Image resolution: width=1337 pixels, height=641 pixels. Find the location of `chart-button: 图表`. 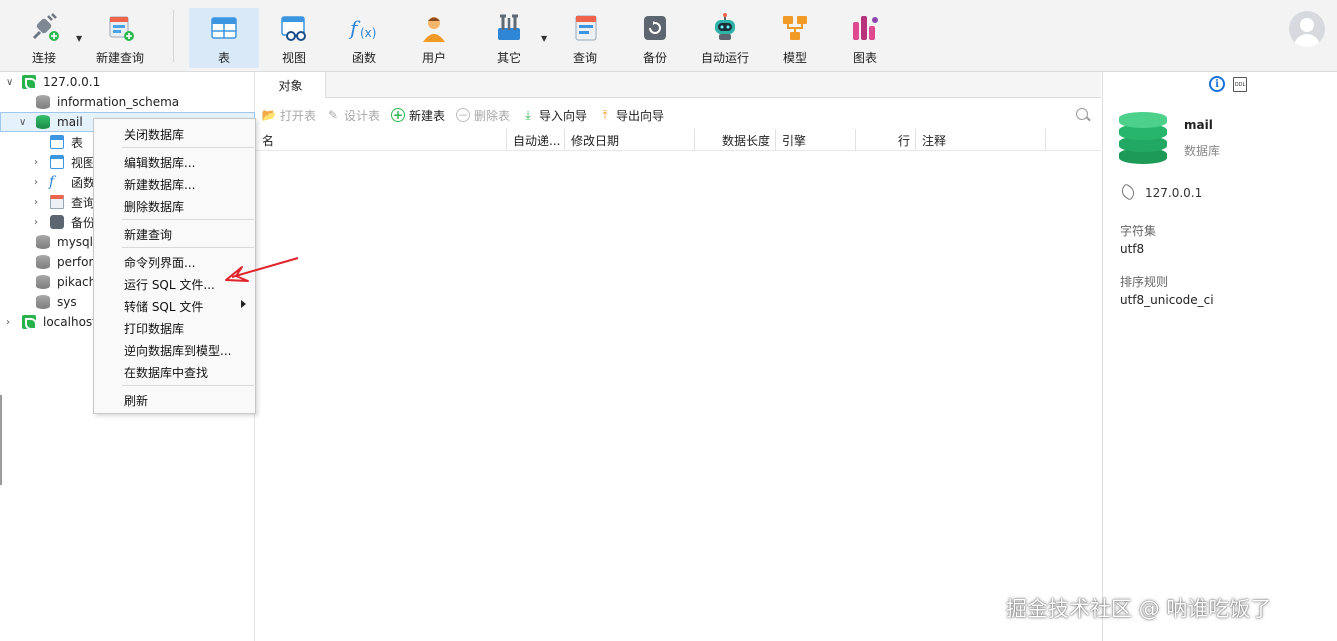

chart-button: 图表 is located at coordinates (865, 38).